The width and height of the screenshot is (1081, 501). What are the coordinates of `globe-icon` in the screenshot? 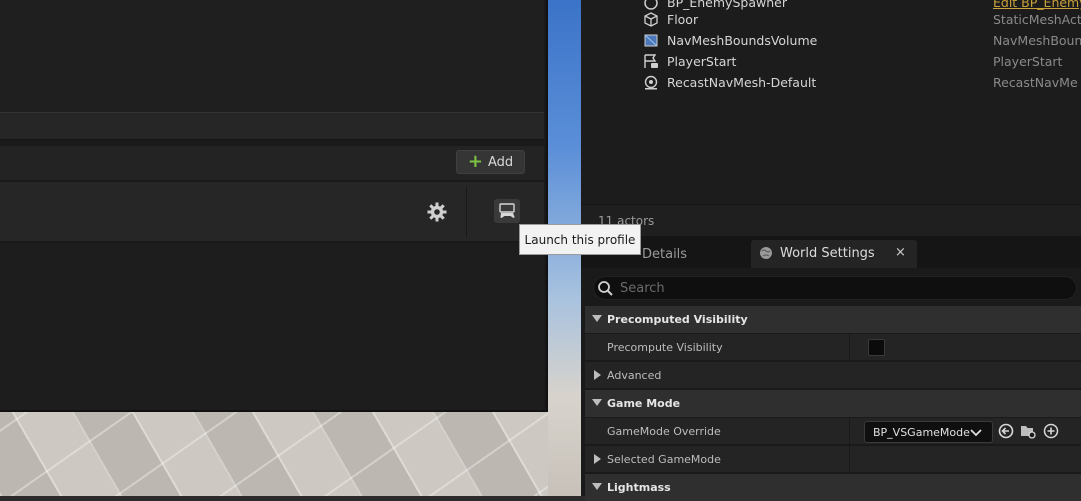 It's located at (766, 253).